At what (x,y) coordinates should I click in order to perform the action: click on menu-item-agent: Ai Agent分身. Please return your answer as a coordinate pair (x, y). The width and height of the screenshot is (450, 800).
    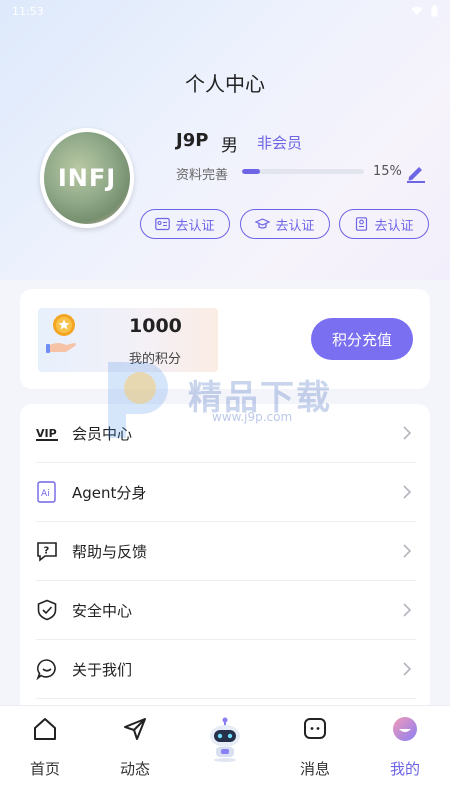
    Looking at the image, I should click on (225, 492).